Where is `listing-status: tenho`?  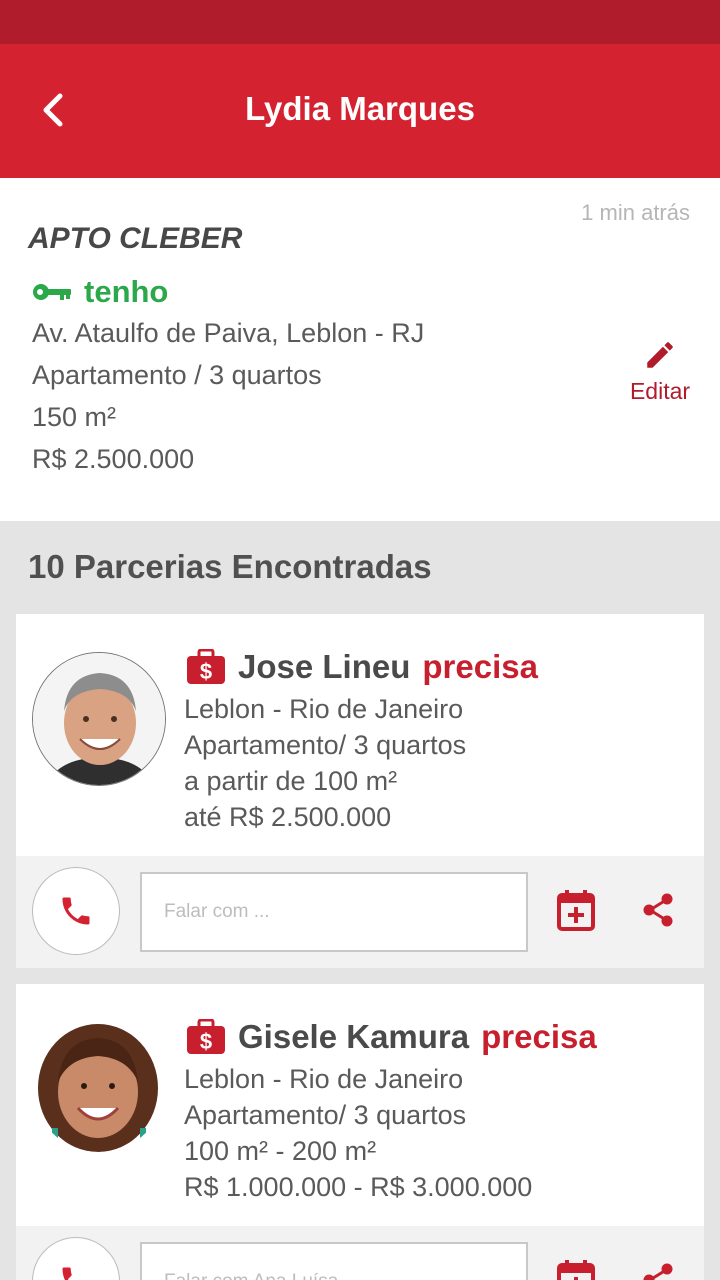 listing-status: tenho is located at coordinates (100, 292).